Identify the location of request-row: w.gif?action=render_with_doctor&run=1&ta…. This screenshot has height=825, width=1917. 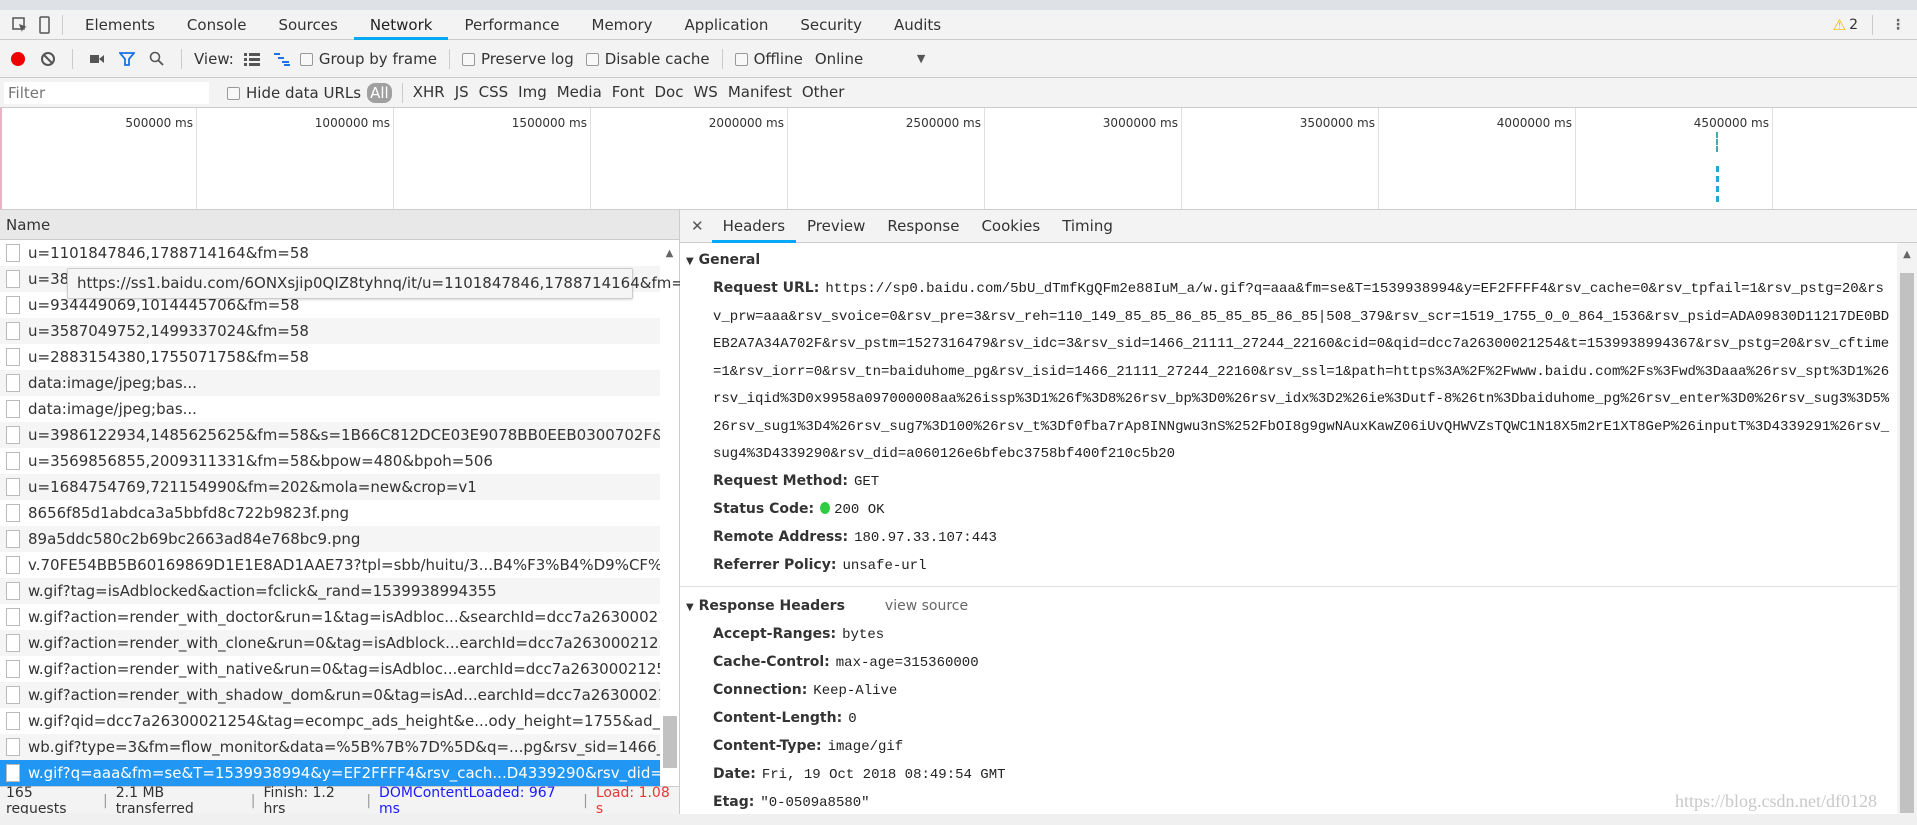
(330, 617).